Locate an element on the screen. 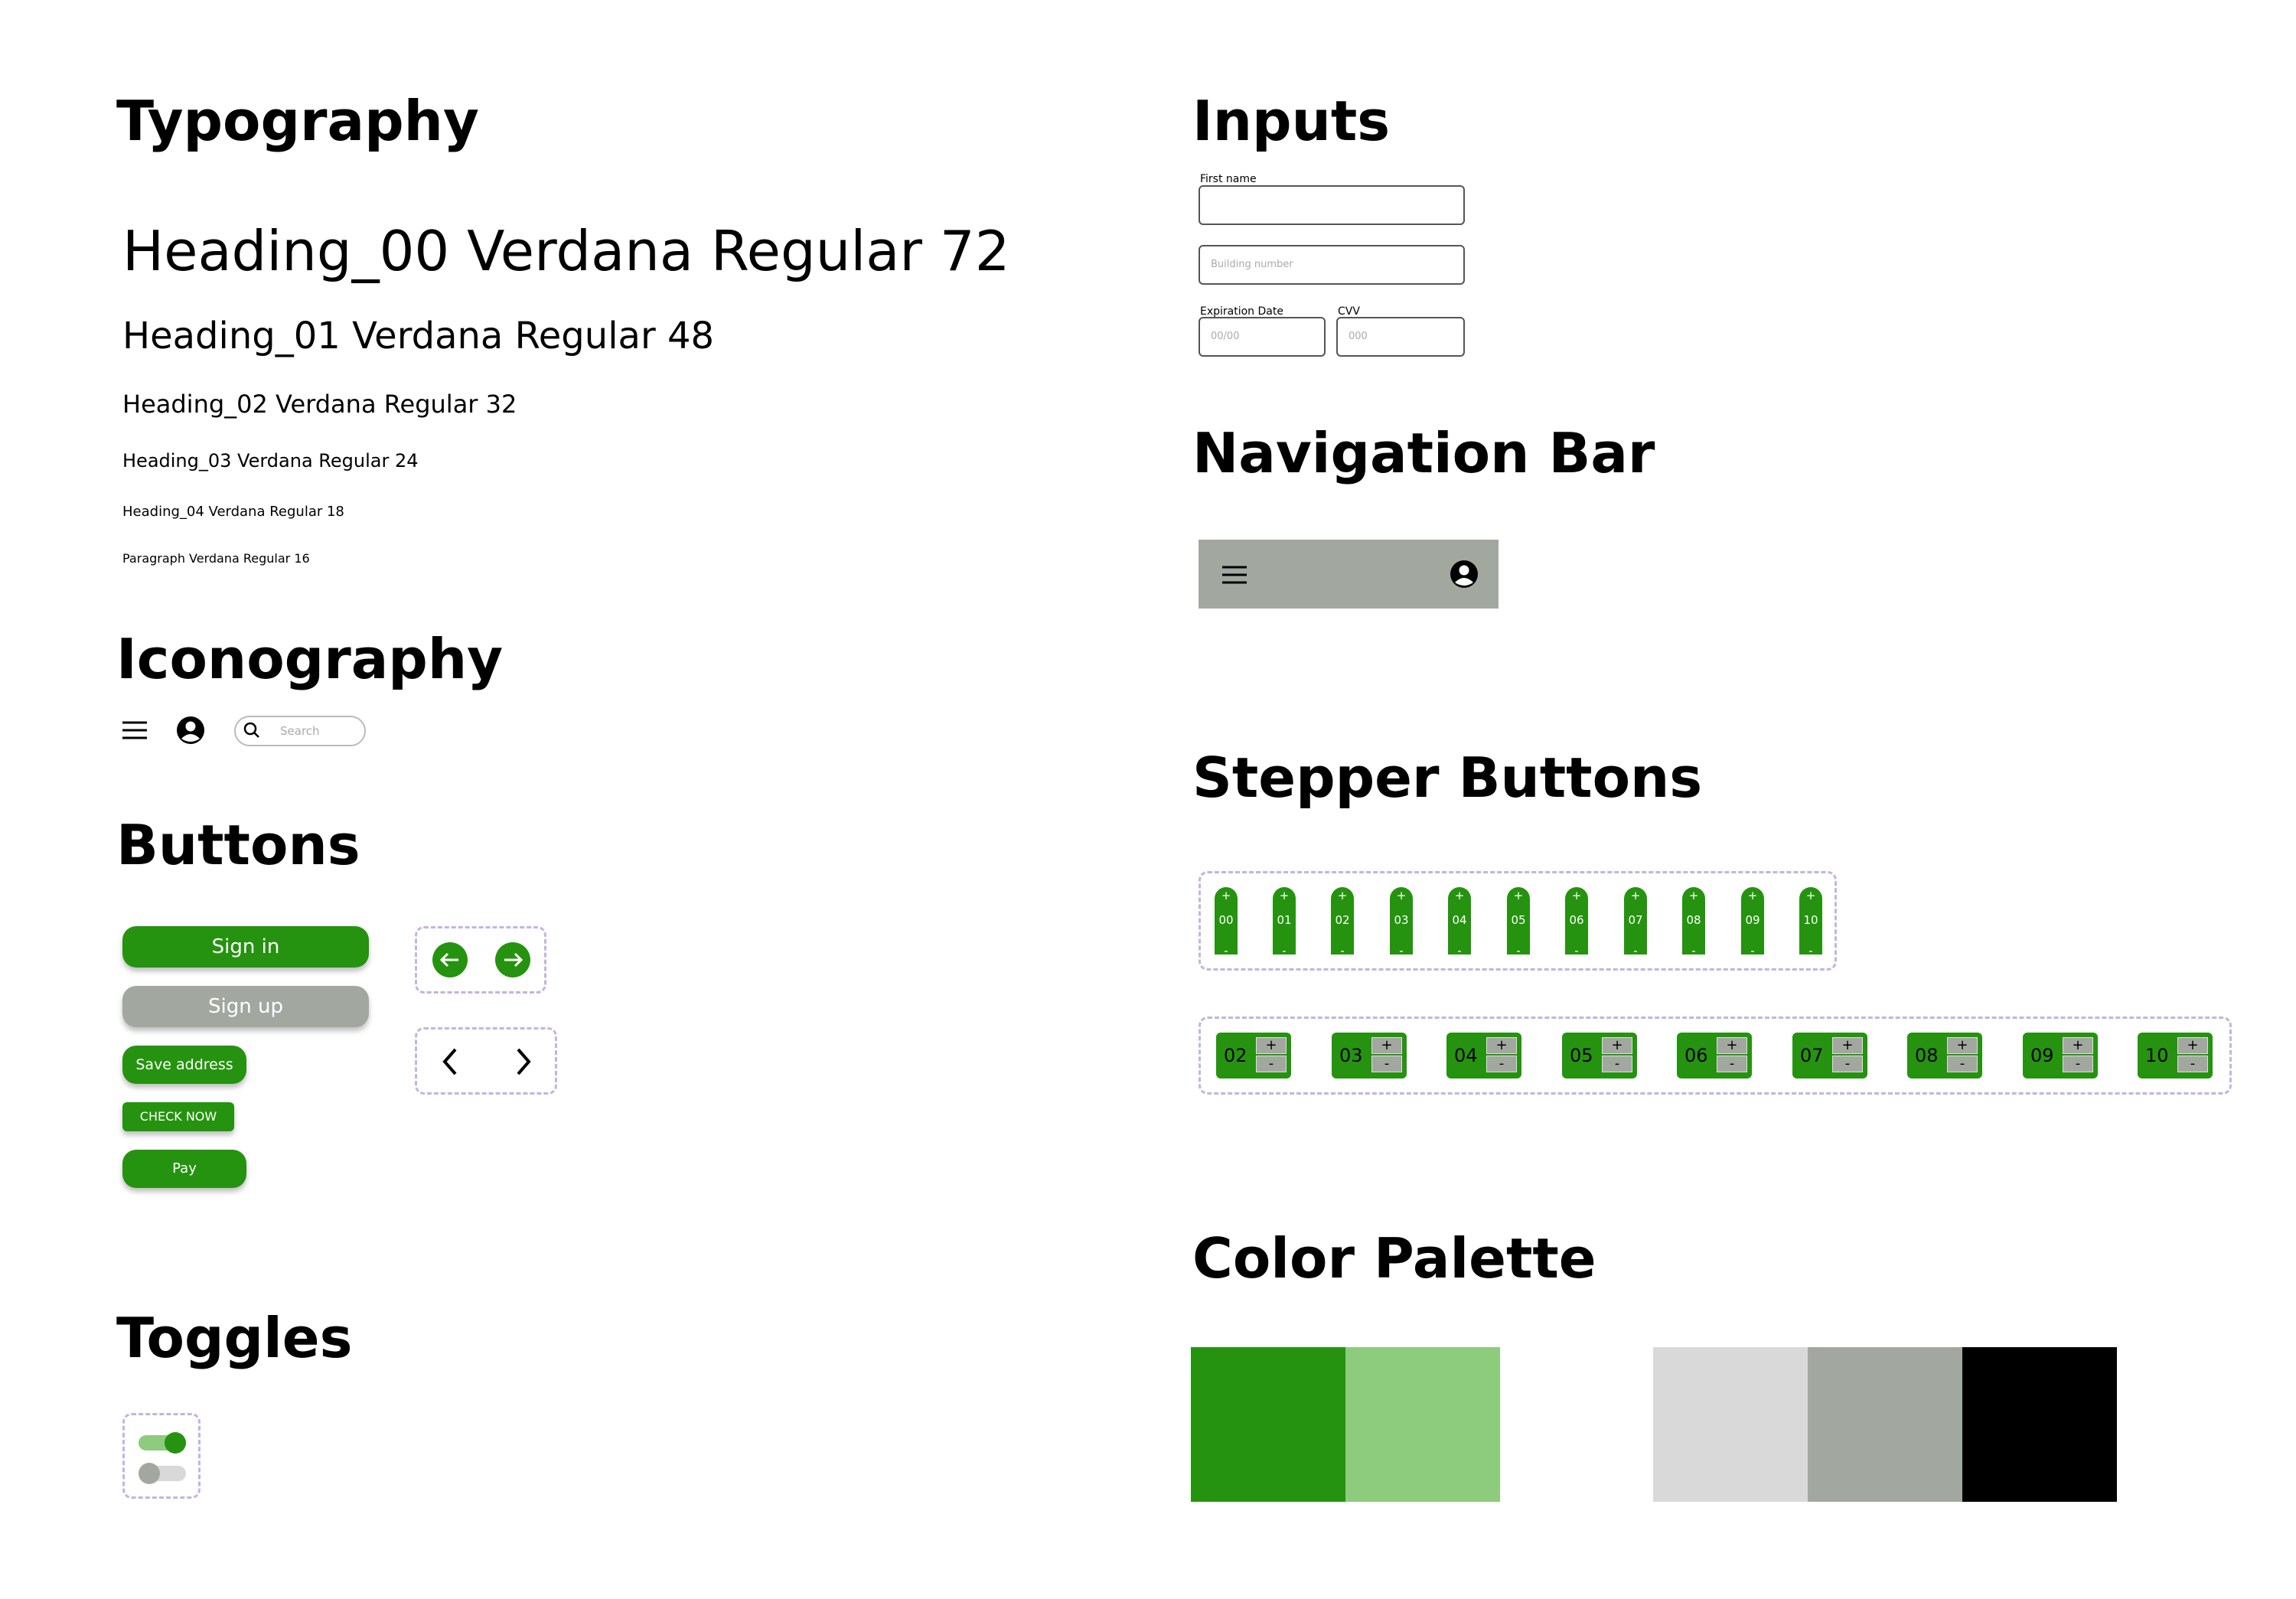  horizontal-stepper: 05 + - is located at coordinates (1599, 1056).